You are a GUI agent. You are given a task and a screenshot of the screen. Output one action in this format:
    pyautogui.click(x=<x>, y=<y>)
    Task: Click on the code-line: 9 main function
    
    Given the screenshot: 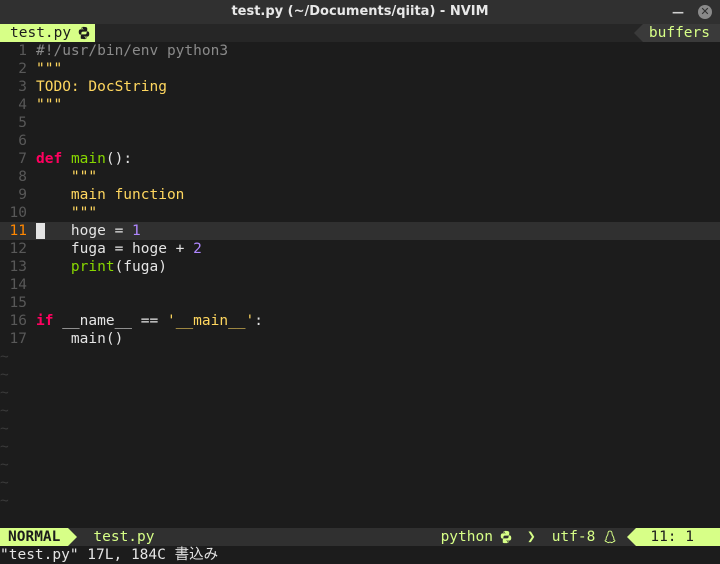 What is the action you would take?
    pyautogui.click(x=360, y=195)
    